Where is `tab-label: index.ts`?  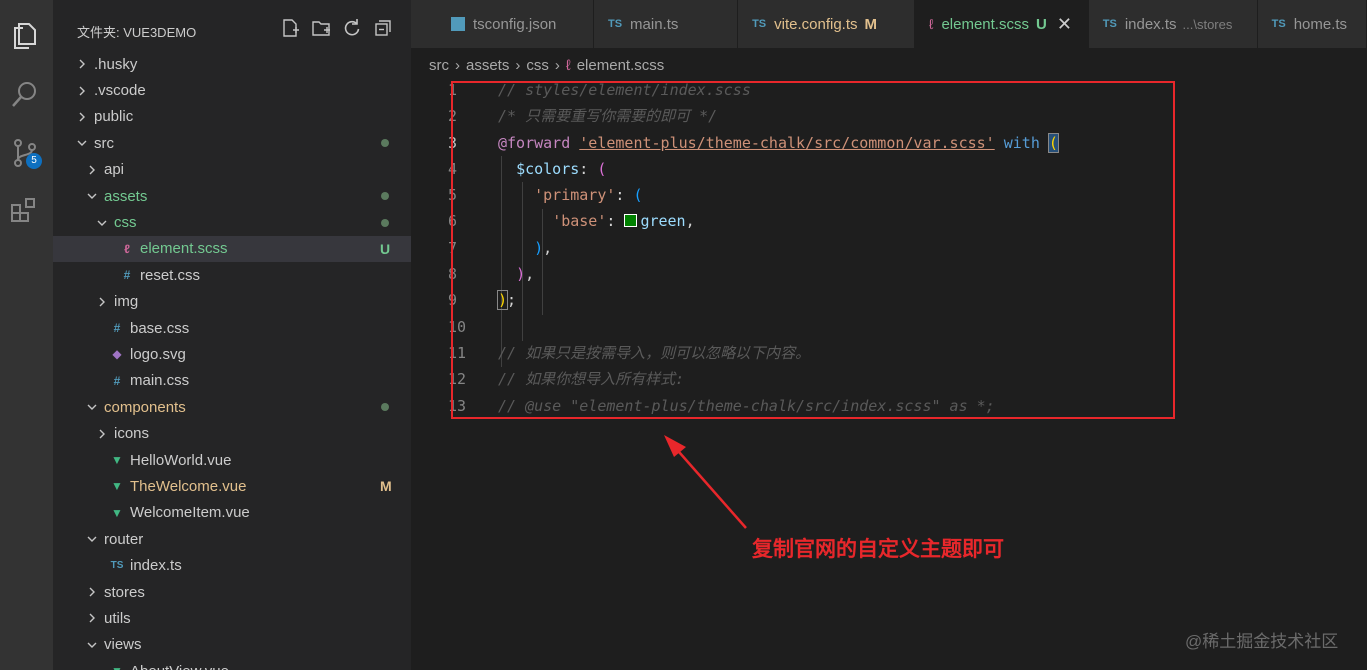 tab-label: index.ts is located at coordinates (1150, 24).